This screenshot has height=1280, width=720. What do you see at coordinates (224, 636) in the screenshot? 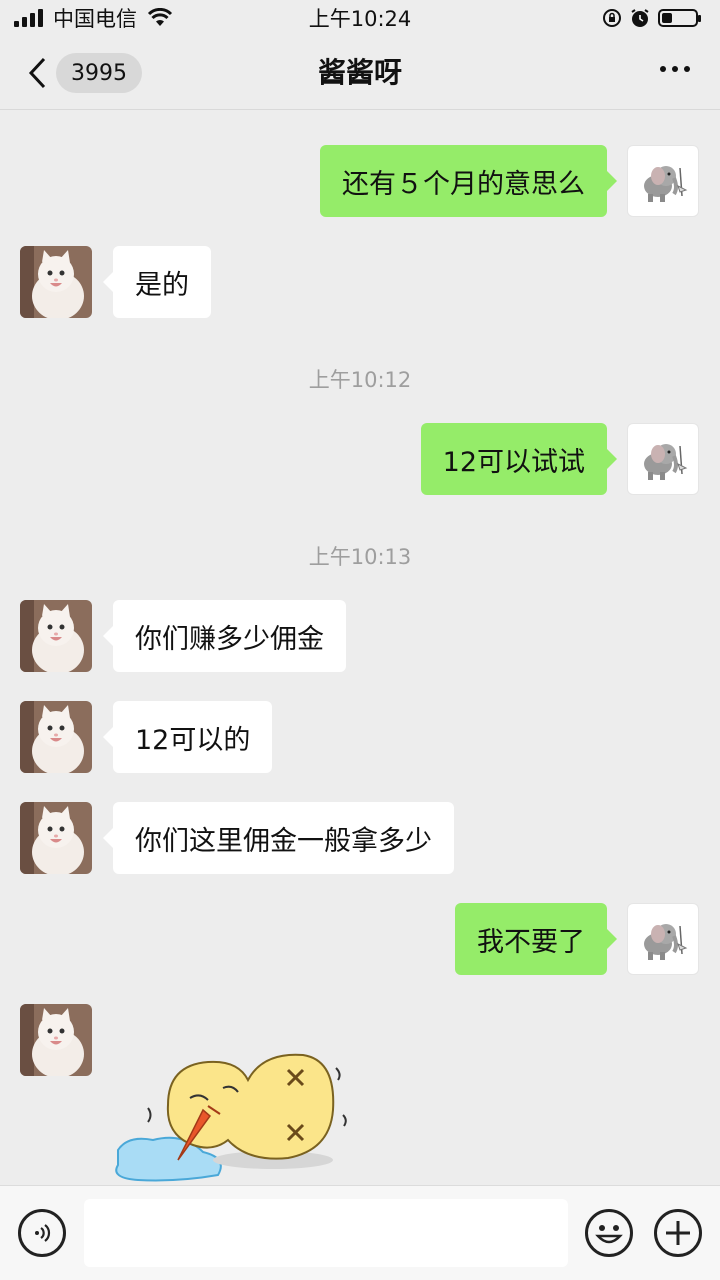
I see `message-bubble-received: 你们赚多少佣金` at bounding box center [224, 636].